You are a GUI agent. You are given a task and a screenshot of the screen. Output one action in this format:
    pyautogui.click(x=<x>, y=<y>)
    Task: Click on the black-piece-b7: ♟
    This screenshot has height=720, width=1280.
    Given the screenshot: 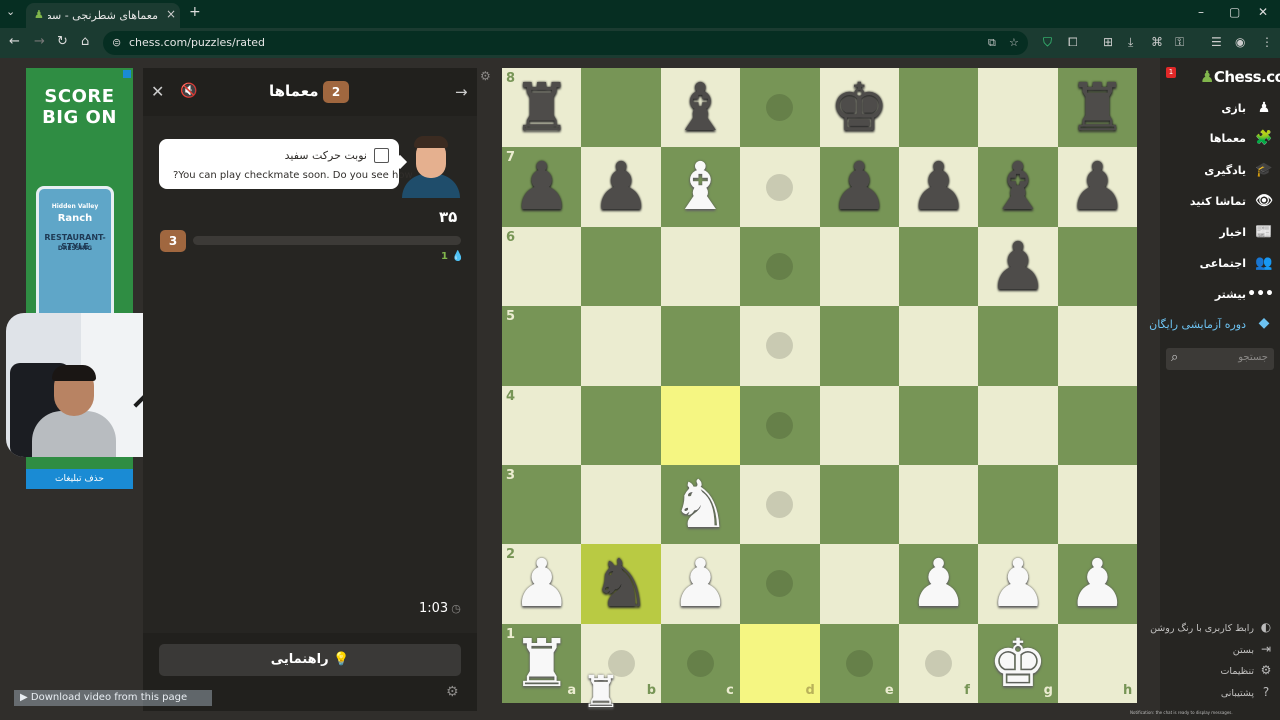 What is the action you would take?
    pyautogui.click(x=620, y=186)
    